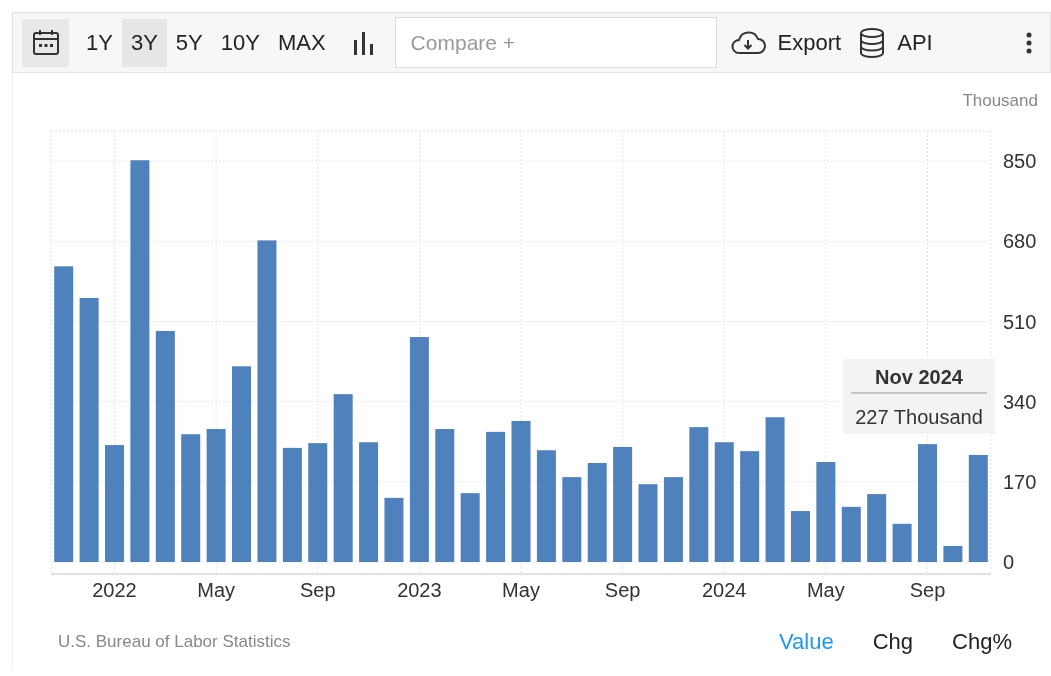 Image resolution: width=1051 pixels, height=676 pixels. I want to click on export-button: Export, so click(785, 42).